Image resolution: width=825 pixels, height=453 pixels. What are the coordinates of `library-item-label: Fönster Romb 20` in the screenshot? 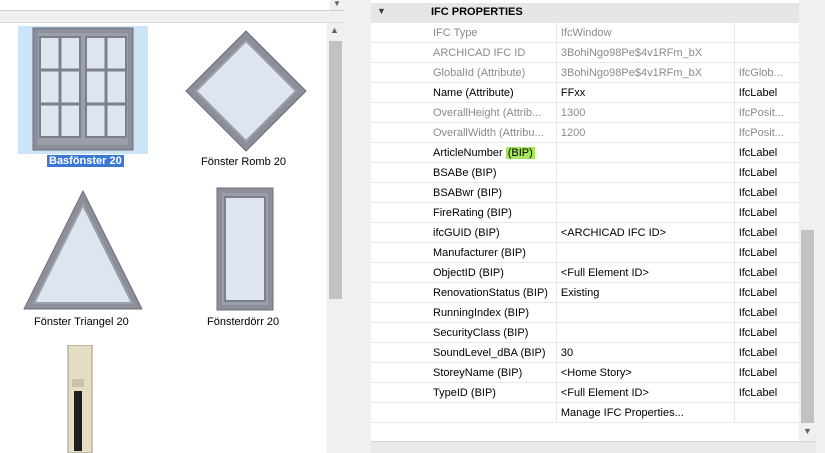 It's located at (243, 162).